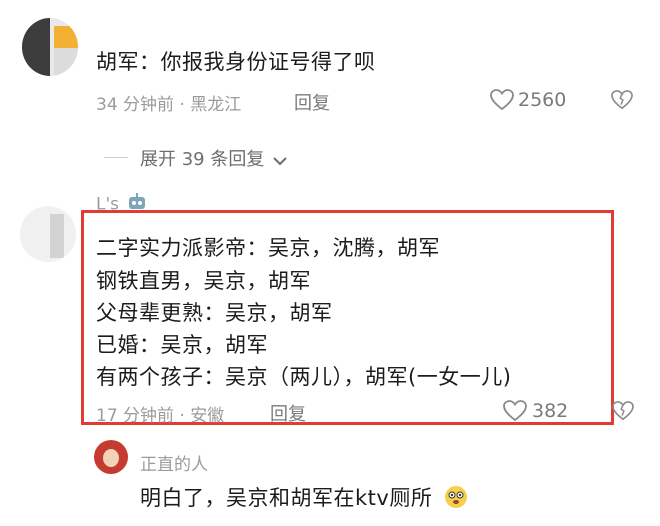 The width and height of the screenshot is (660, 526). Describe the element at coordinates (304, 498) in the screenshot. I see `comment-text: 明白了，吴京和胡军在ktv厕所` at that location.